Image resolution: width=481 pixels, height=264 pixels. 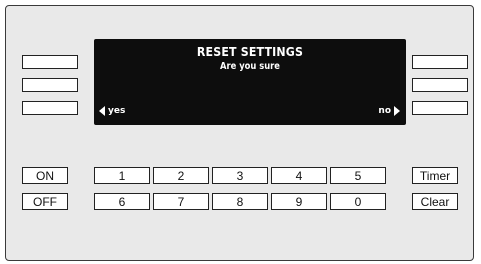 I want to click on digit-2-button: 2, so click(x=181, y=175).